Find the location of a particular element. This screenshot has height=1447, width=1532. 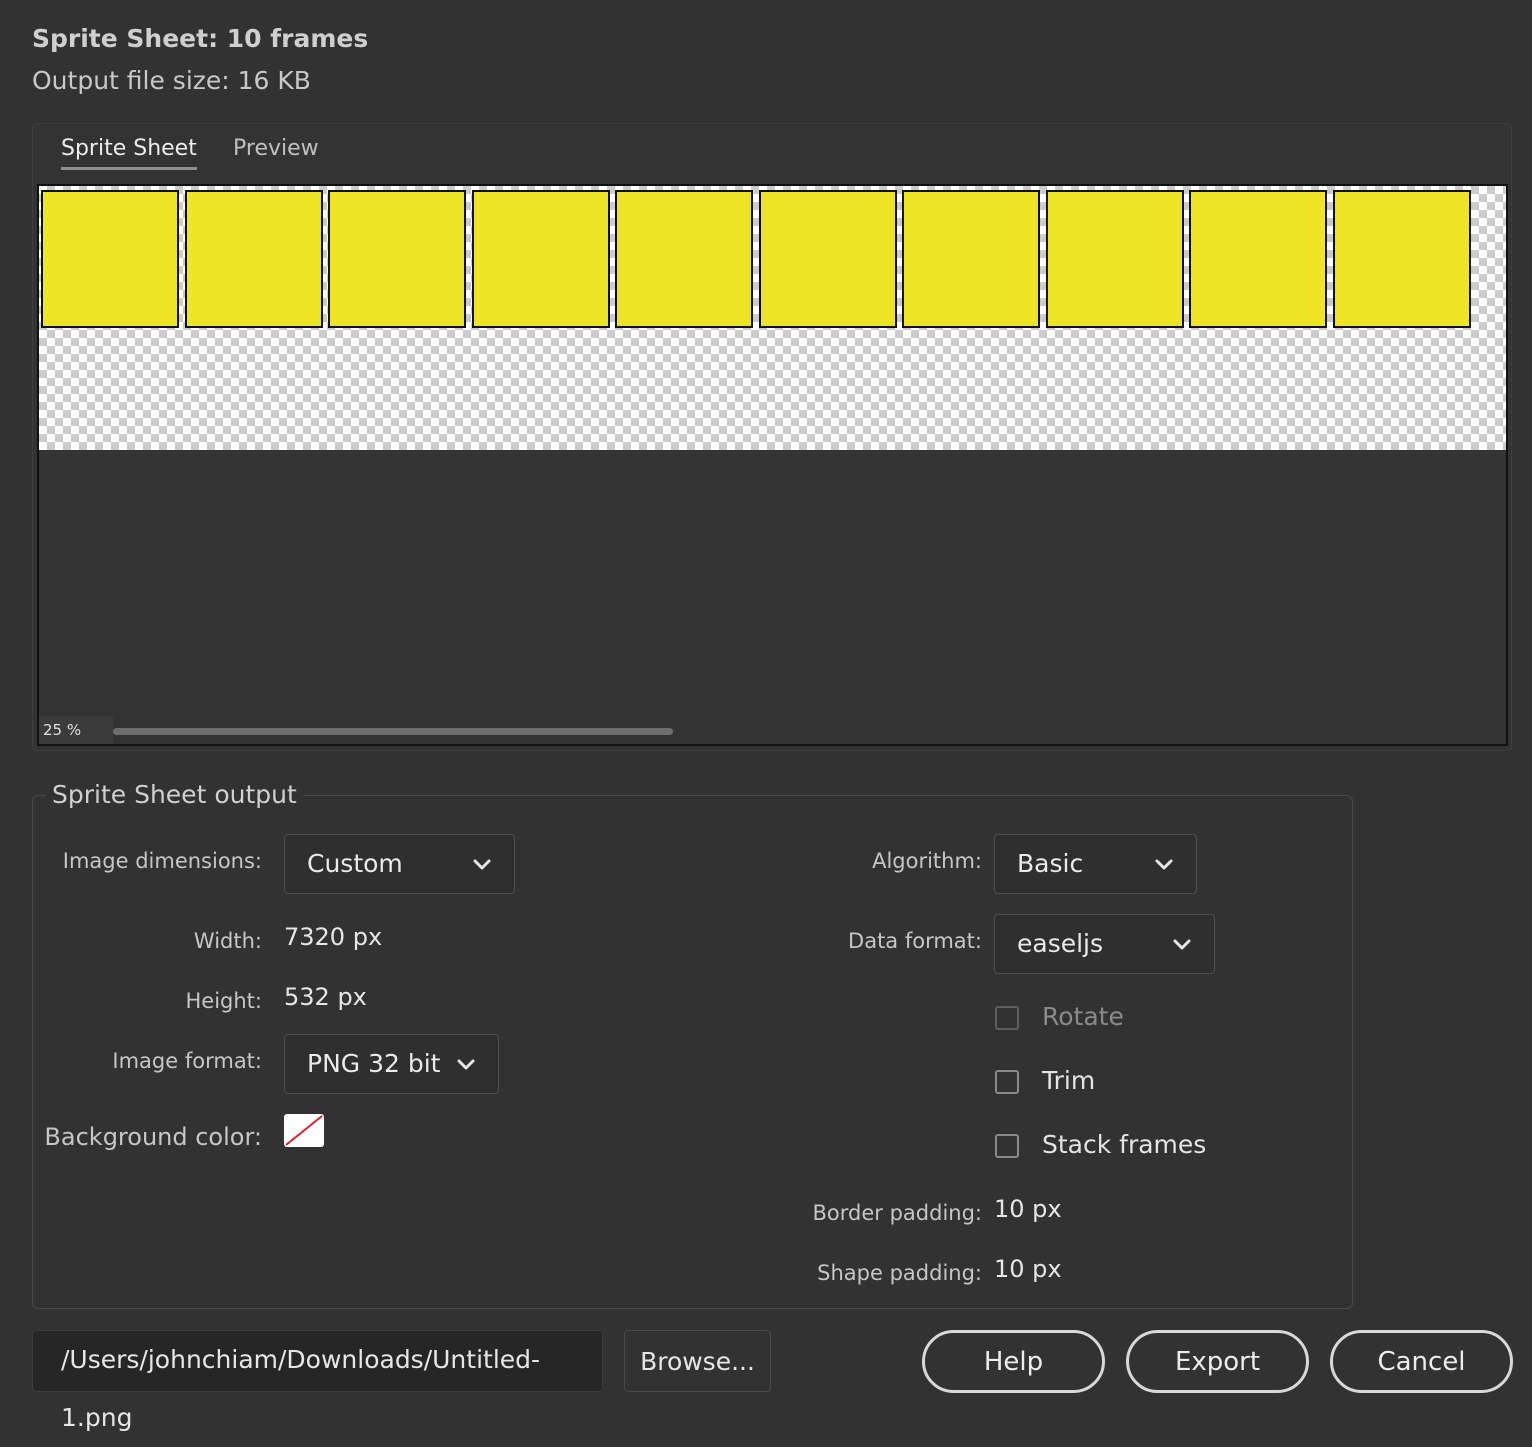

rotate-checkbox is located at coordinates (1007, 1018).